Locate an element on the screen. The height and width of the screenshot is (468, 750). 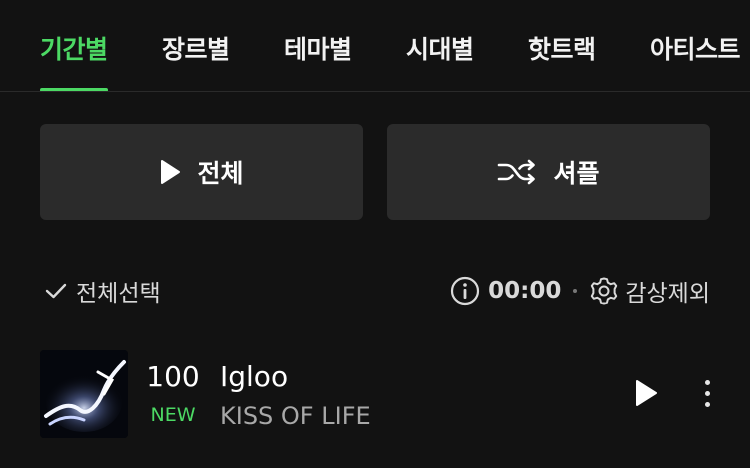
tab-label: 장르별 is located at coordinates (196, 49).